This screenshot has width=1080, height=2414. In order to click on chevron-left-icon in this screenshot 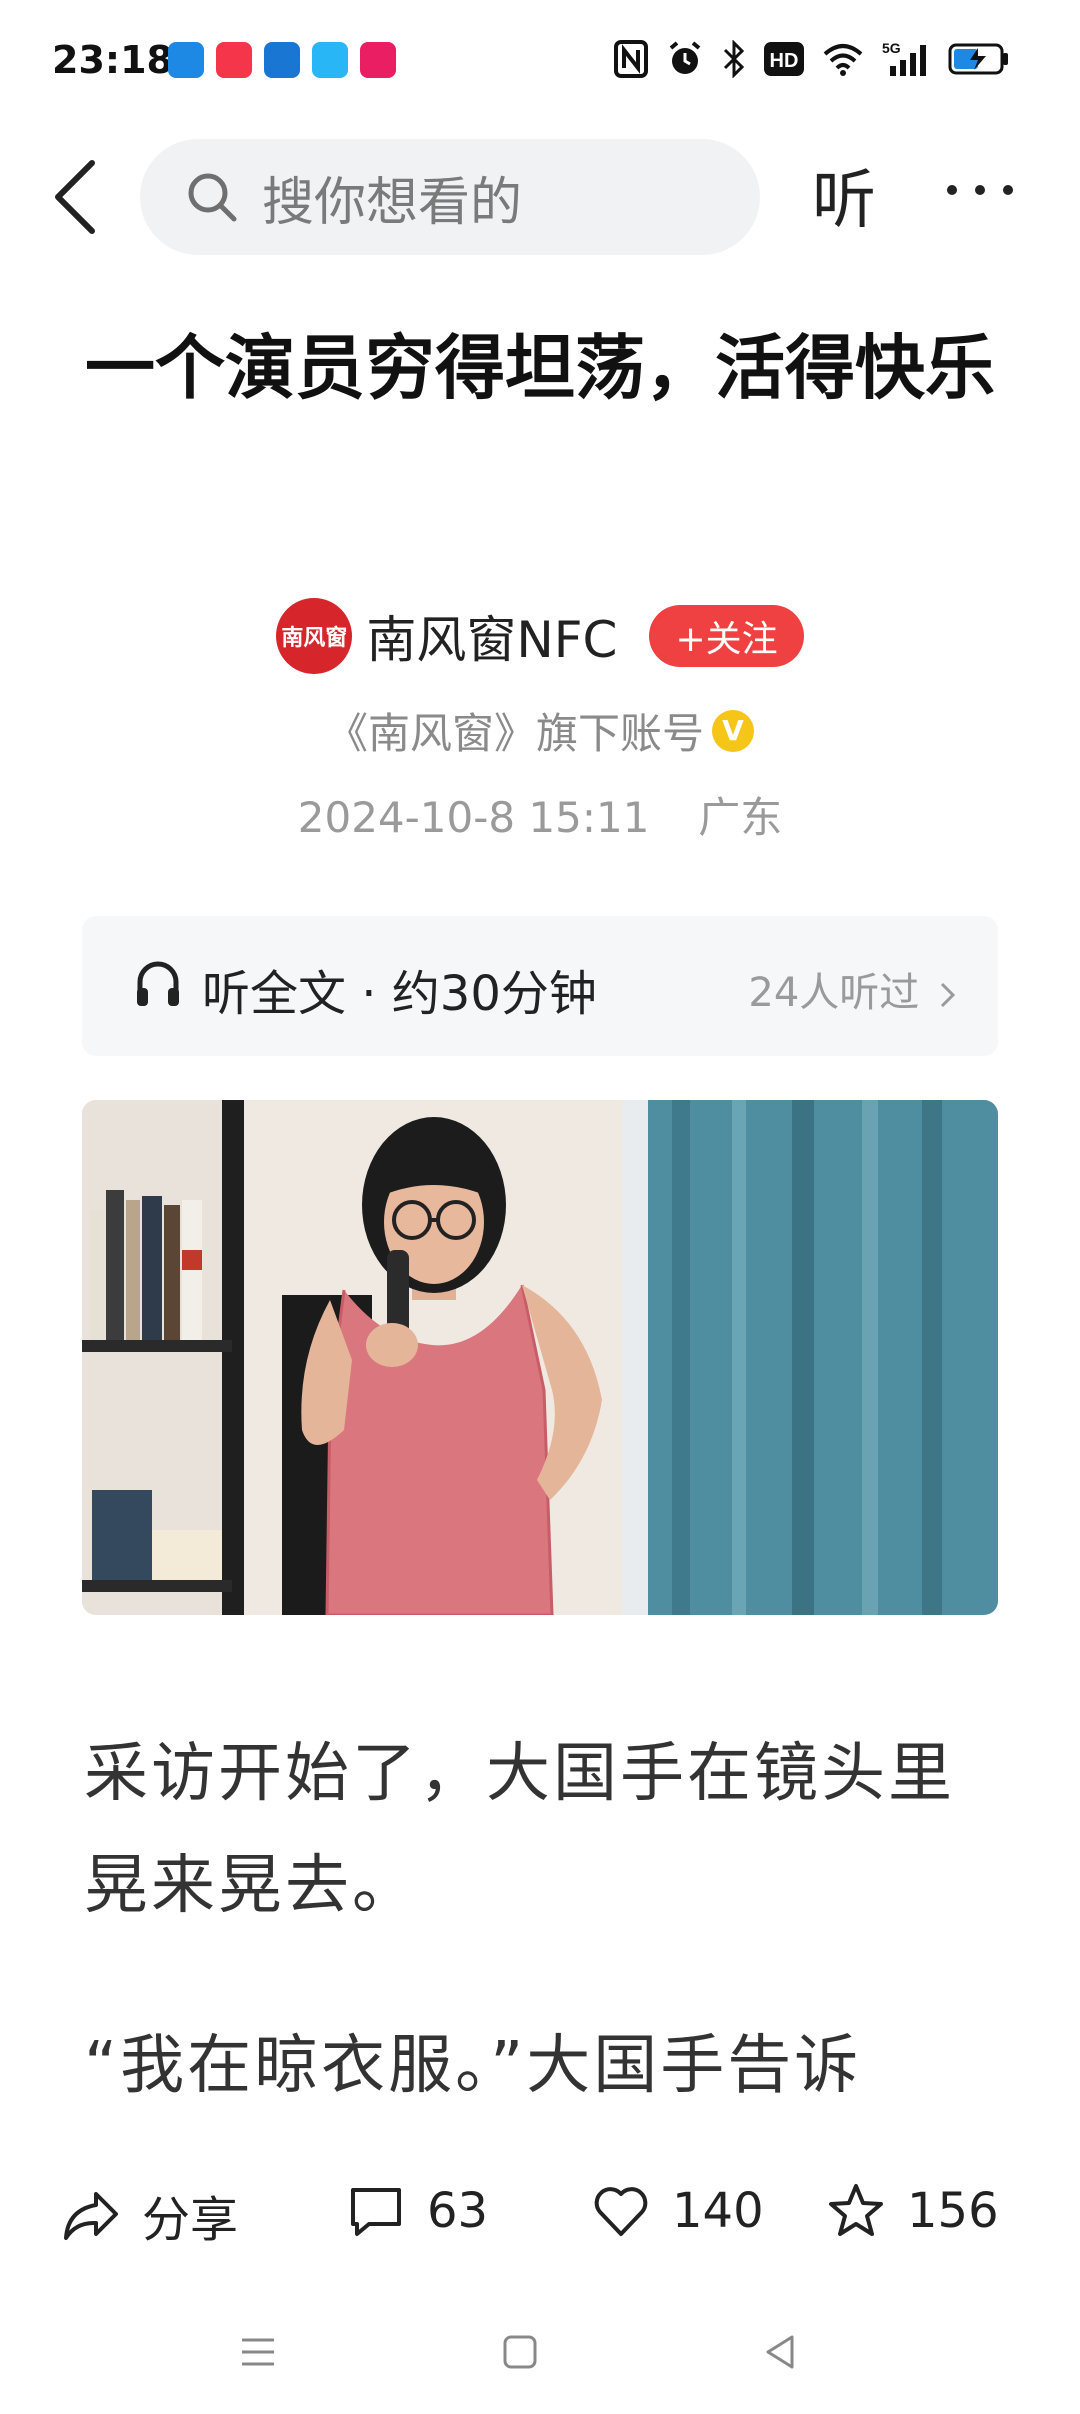, I will do `click(75, 197)`.